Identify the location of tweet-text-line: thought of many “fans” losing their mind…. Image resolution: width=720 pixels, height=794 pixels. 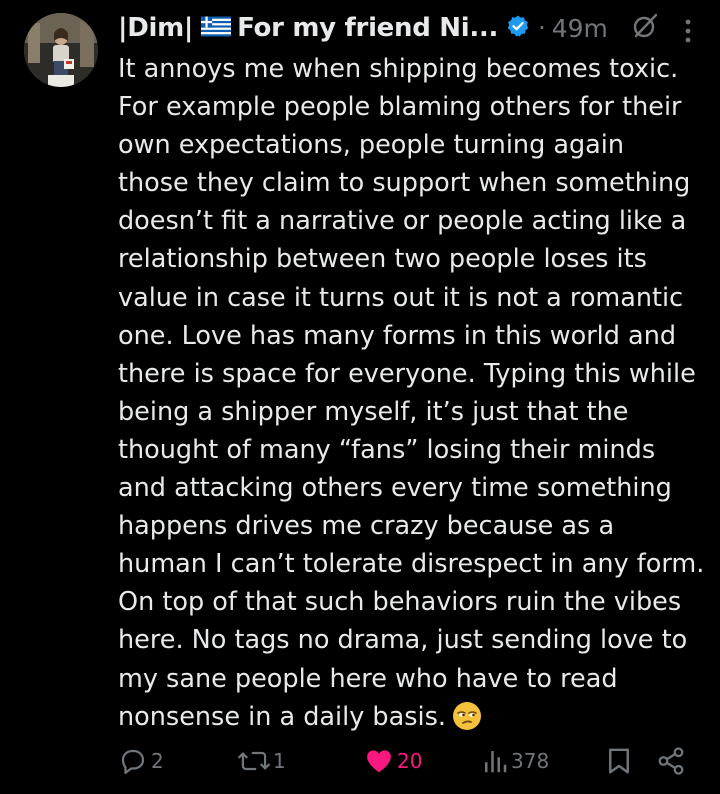
(387, 449).